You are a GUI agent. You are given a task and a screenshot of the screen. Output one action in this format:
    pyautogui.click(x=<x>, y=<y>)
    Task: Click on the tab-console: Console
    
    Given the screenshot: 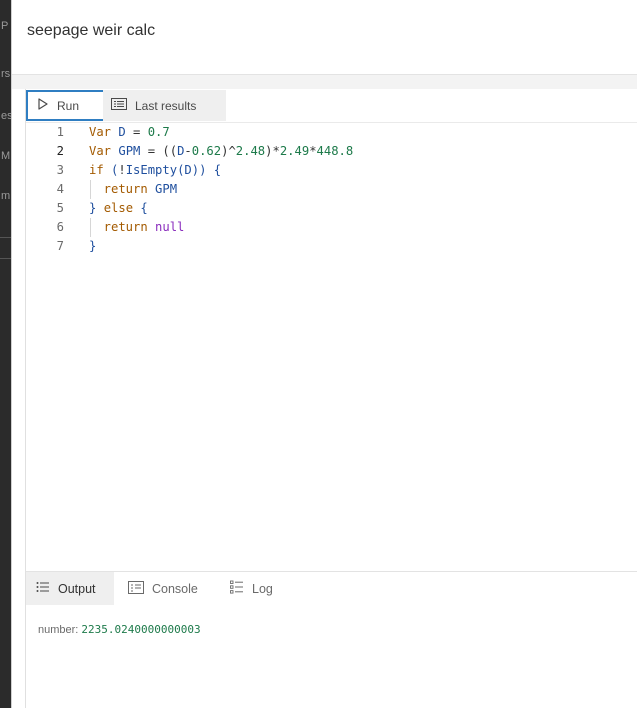 What is the action you would take?
    pyautogui.click(x=168, y=588)
    